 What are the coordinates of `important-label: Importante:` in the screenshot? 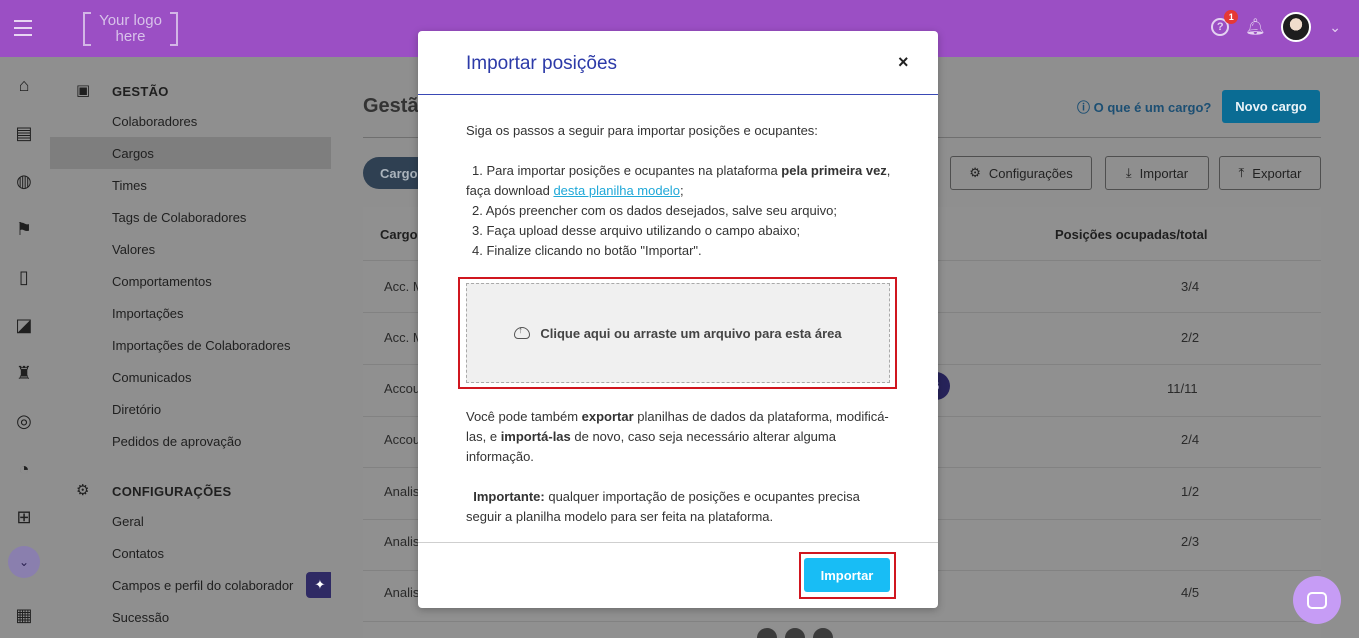 It's located at (509, 496).